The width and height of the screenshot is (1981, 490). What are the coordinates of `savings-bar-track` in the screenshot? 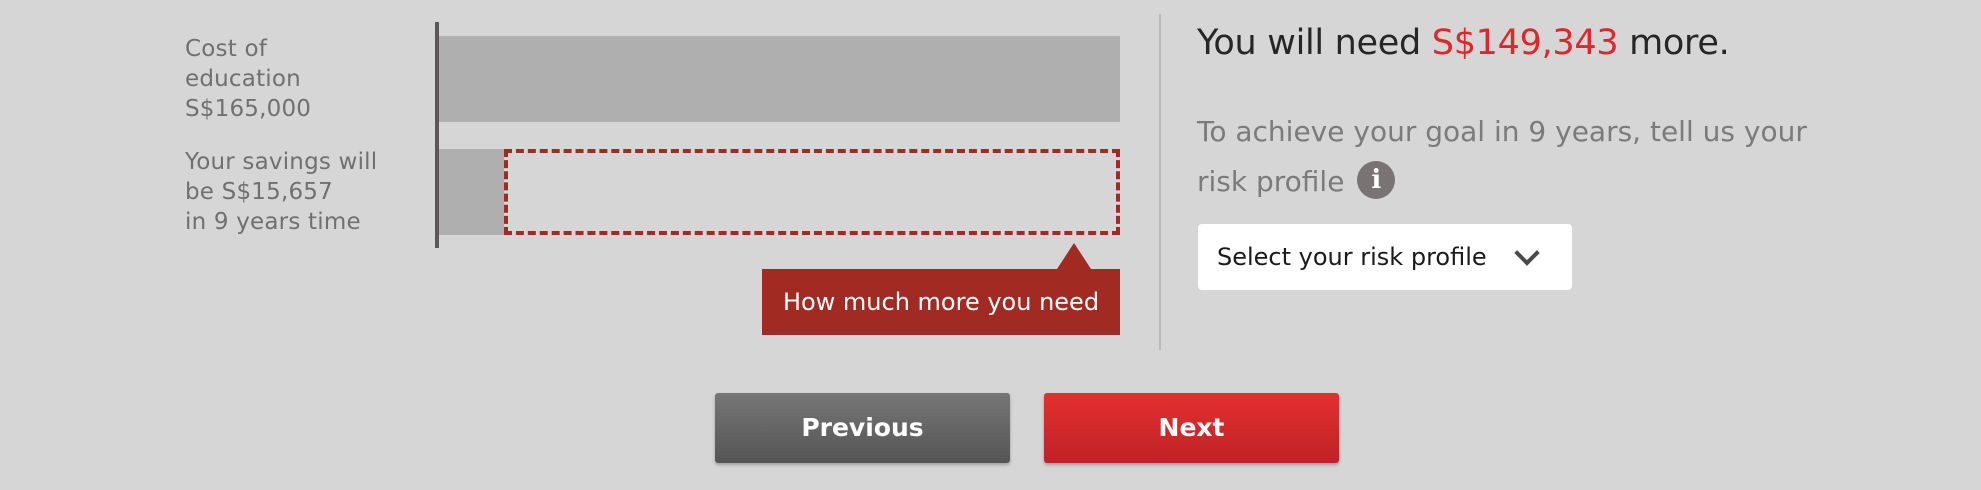 It's located at (779, 192).